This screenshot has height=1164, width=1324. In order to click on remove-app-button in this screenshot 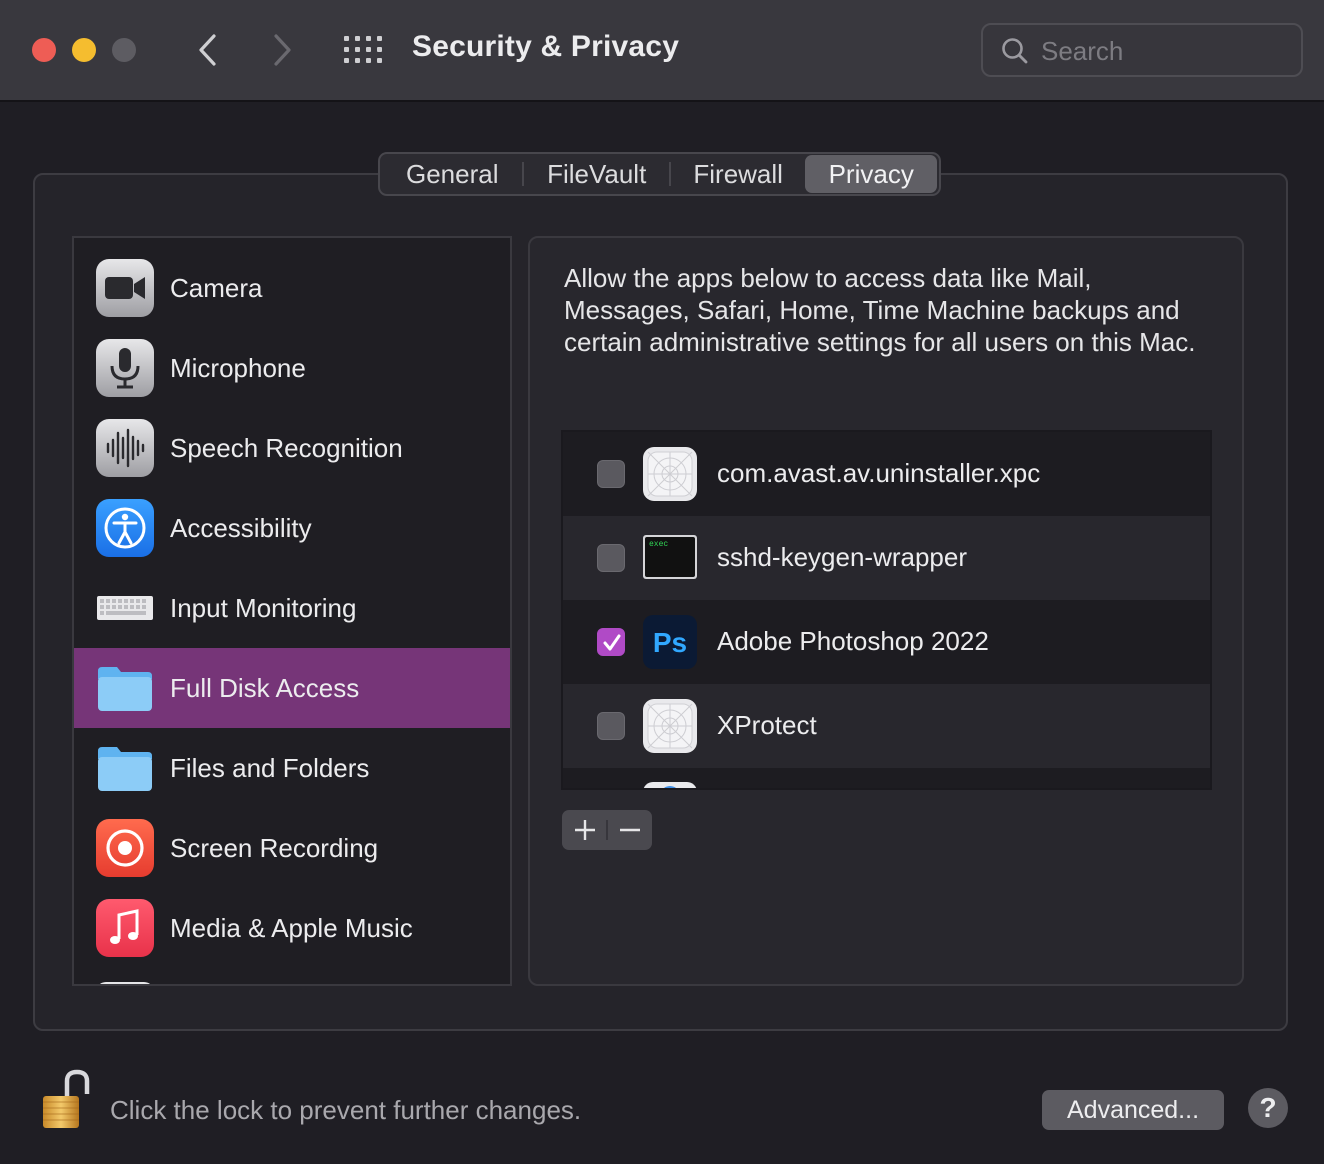, I will do `click(629, 830)`.